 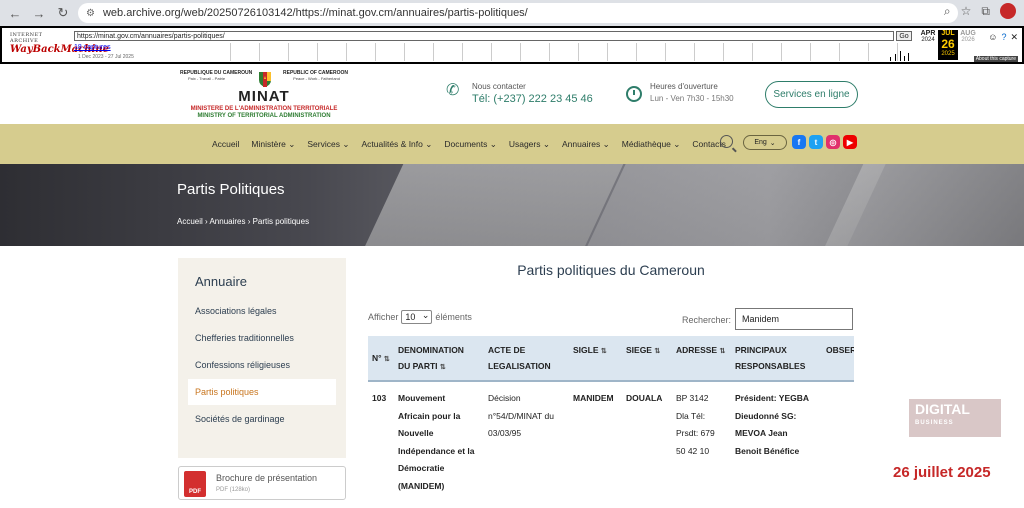 What do you see at coordinates (15, 13) in the screenshot?
I see `back-arrow-icon: ←` at bounding box center [15, 13].